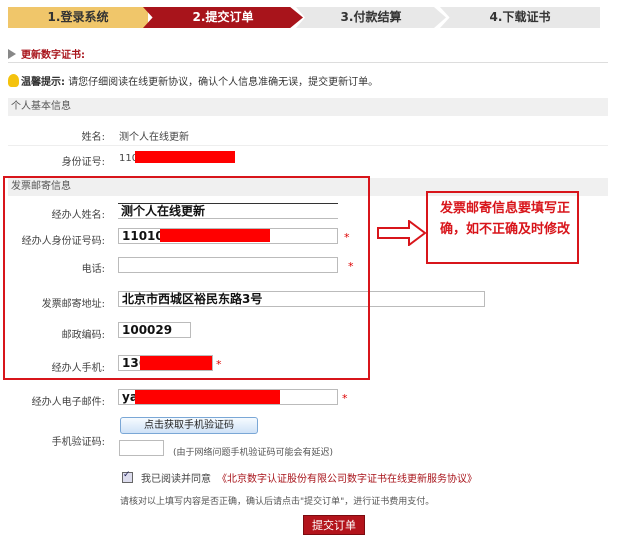  What do you see at coordinates (223, 82) in the screenshot?
I see `tip-text: 请您仔细阅读在线更新协议，确认个人信息准确无误，提交更新订单。` at bounding box center [223, 82].